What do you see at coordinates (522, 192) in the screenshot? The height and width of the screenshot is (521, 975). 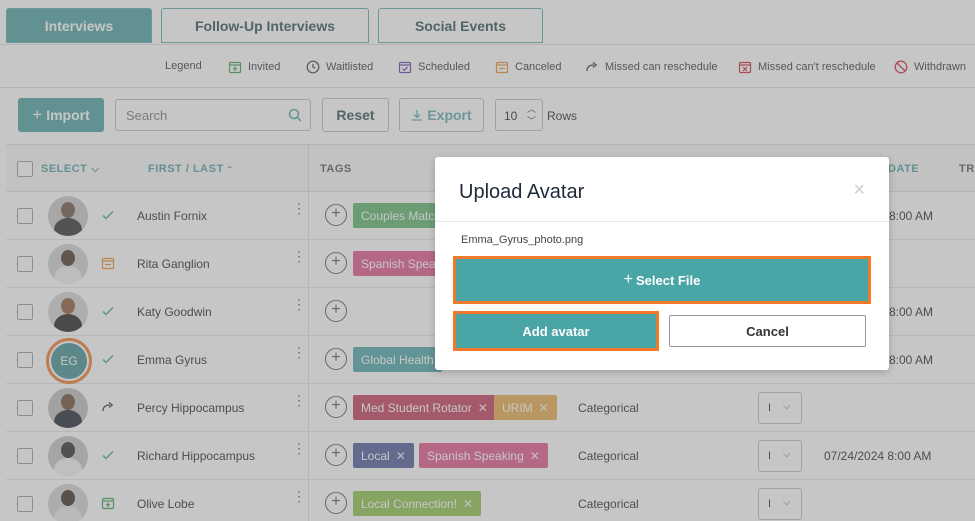 I see `modal-title: Upload Avatar` at bounding box center [522, 192].